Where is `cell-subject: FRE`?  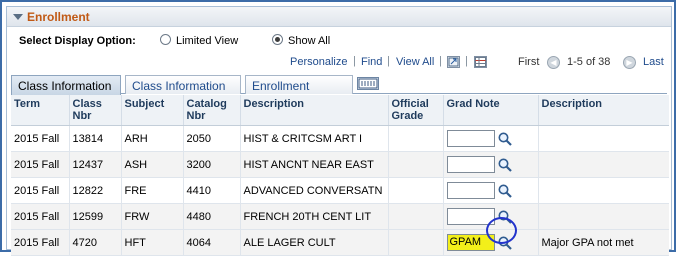 cell-subject: FRE is located at coordinates (151, 190).